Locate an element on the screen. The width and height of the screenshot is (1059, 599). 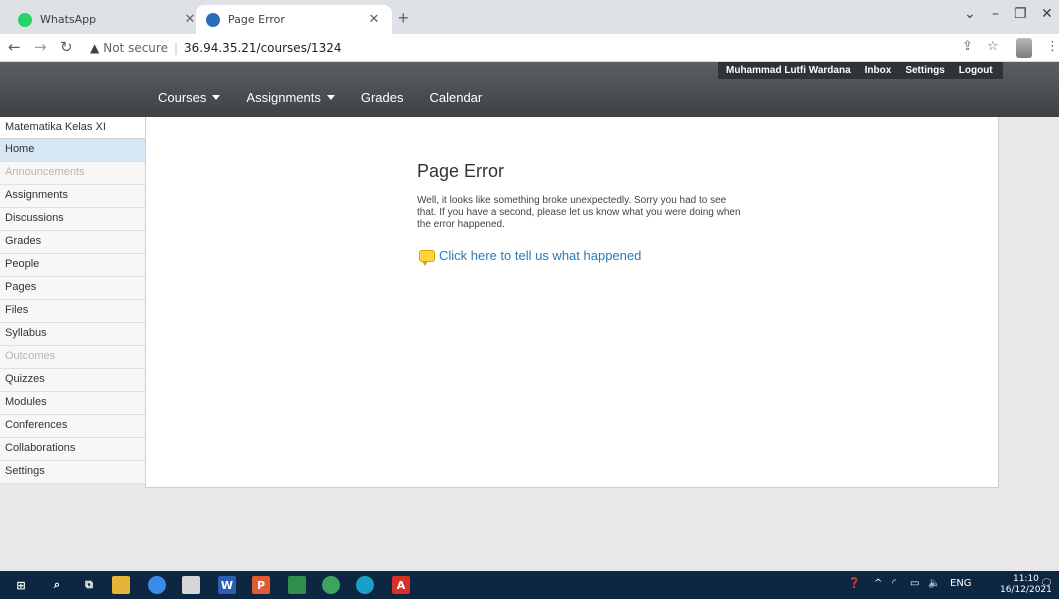
sidebar-item-quizzes: Quizzes is located at coordinates (72, 380).